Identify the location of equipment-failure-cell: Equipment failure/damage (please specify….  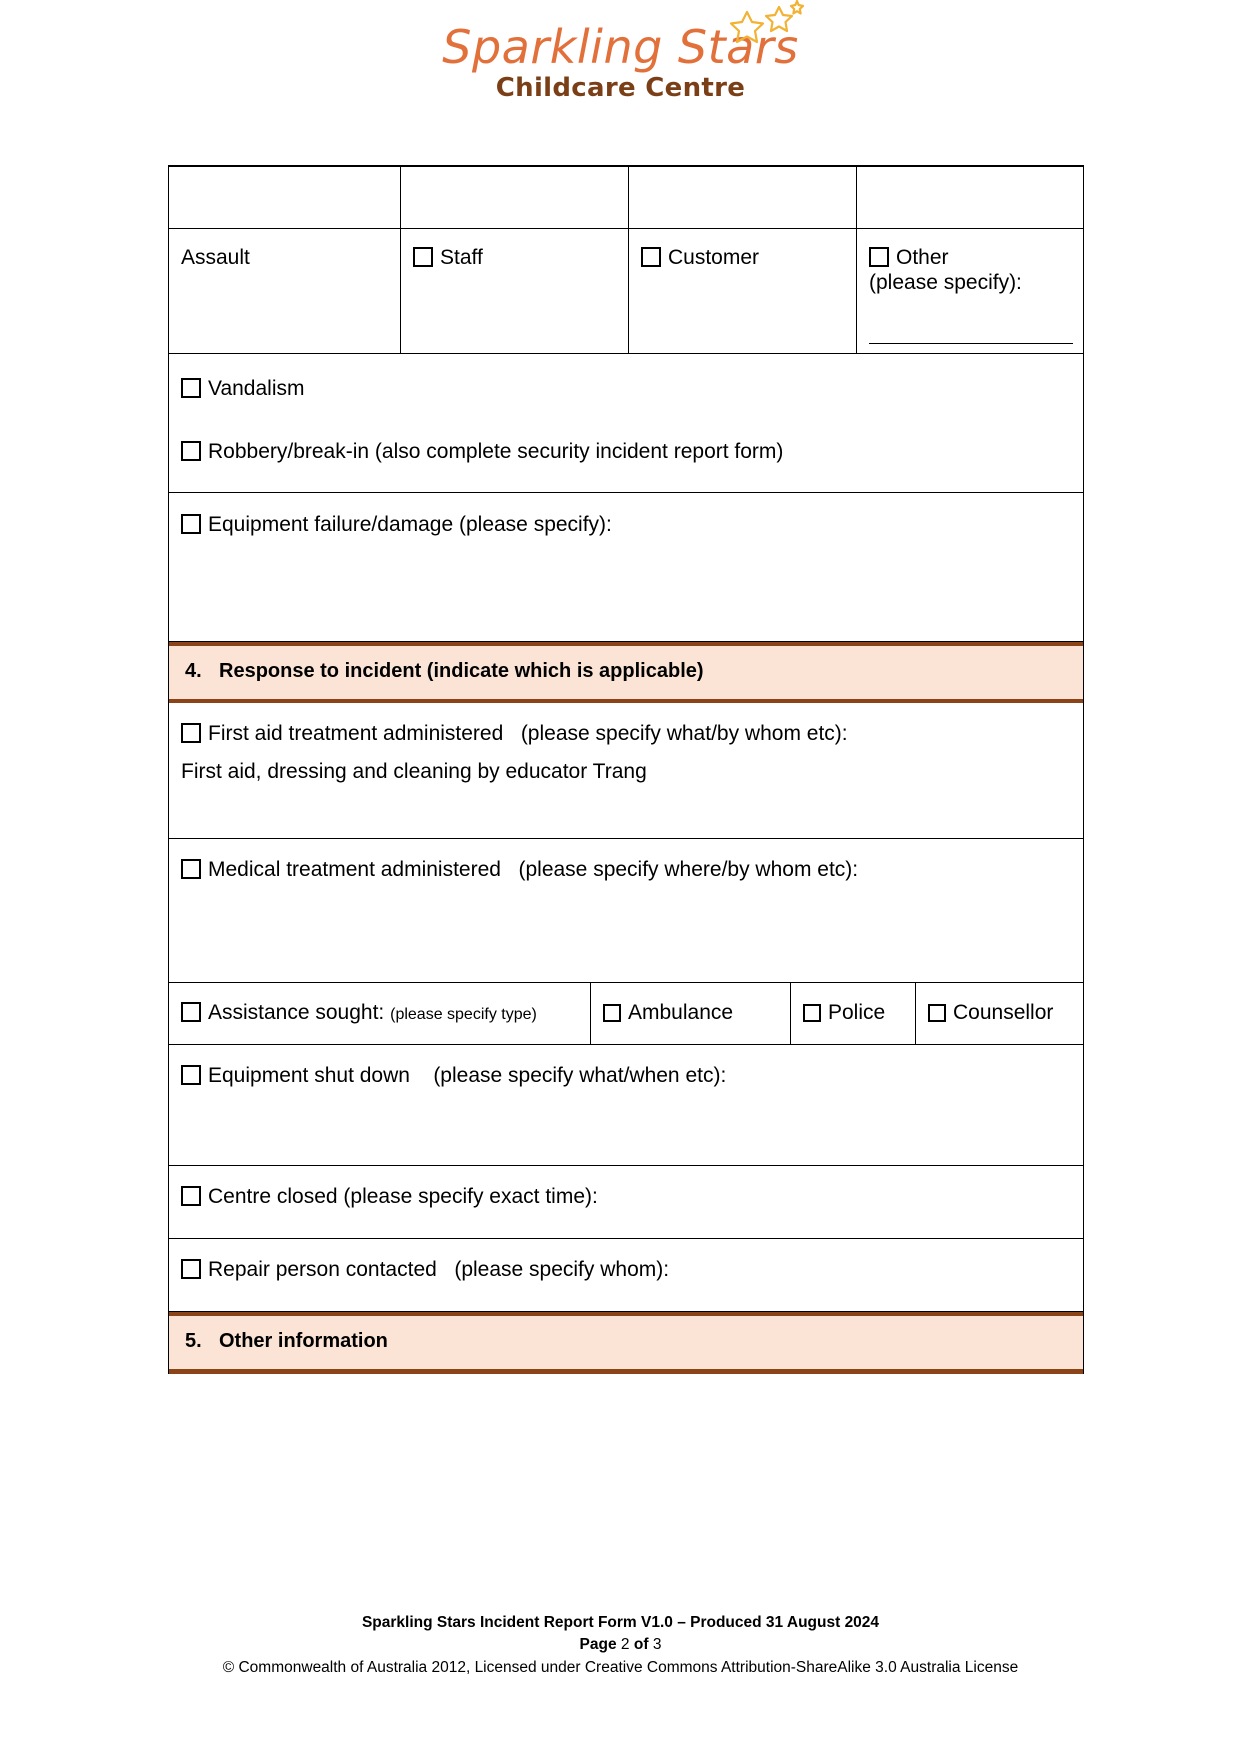
(626, 567).